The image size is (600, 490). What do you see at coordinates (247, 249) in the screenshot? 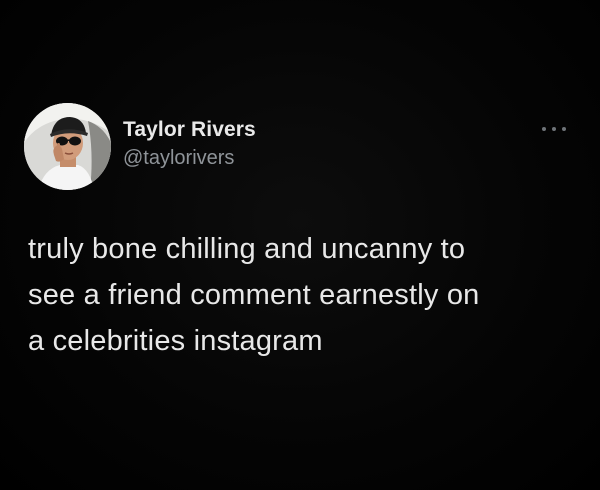
I see `tweet-text-line: truly bone chilling and uncanny to` at bounding box center [247, 249].